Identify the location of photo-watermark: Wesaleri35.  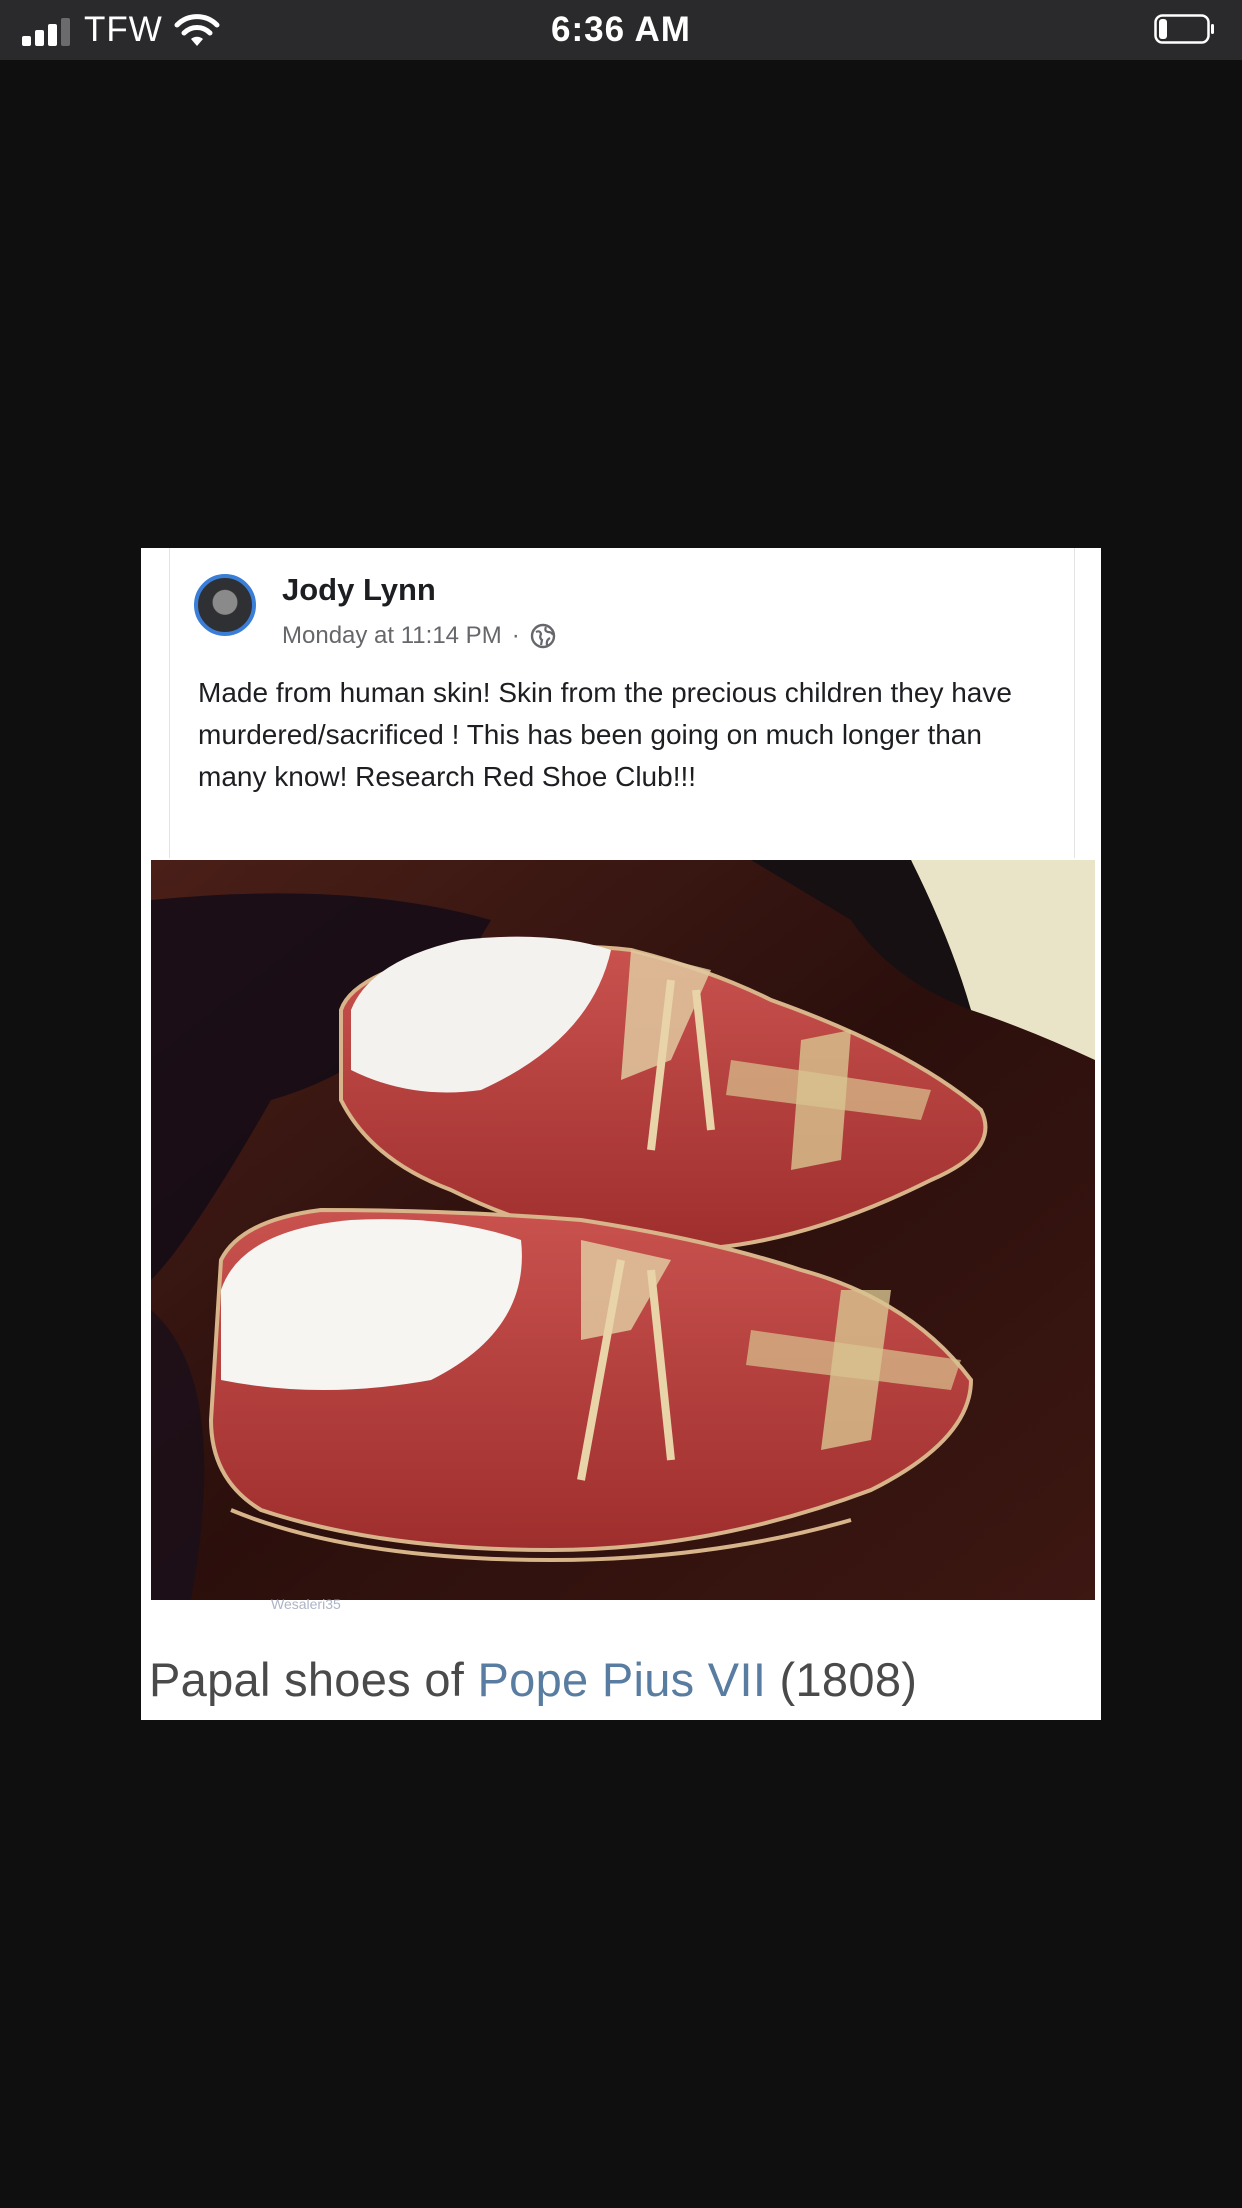
(306, 1604).